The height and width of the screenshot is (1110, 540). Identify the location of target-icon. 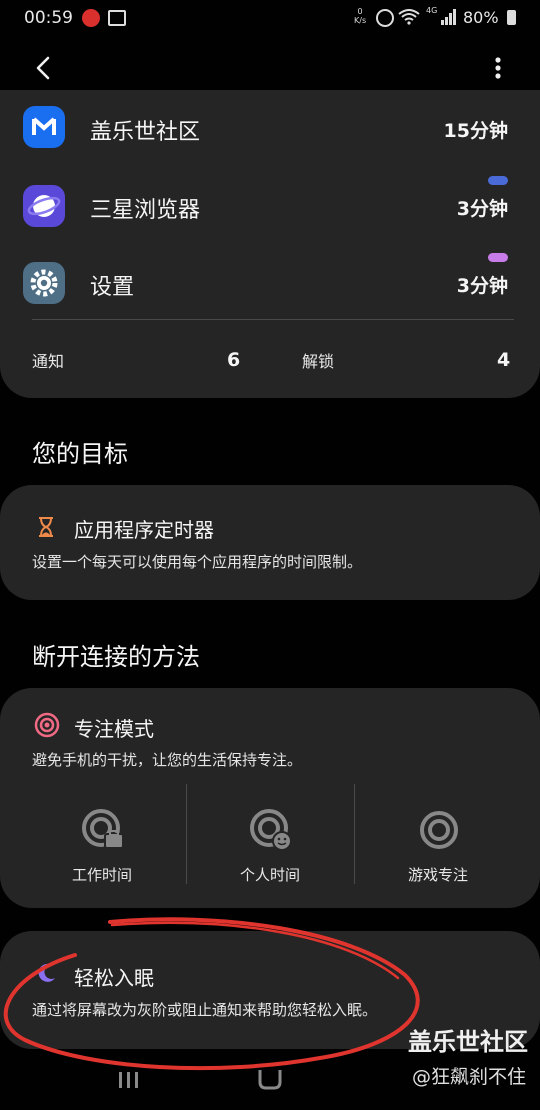
(47, 725).